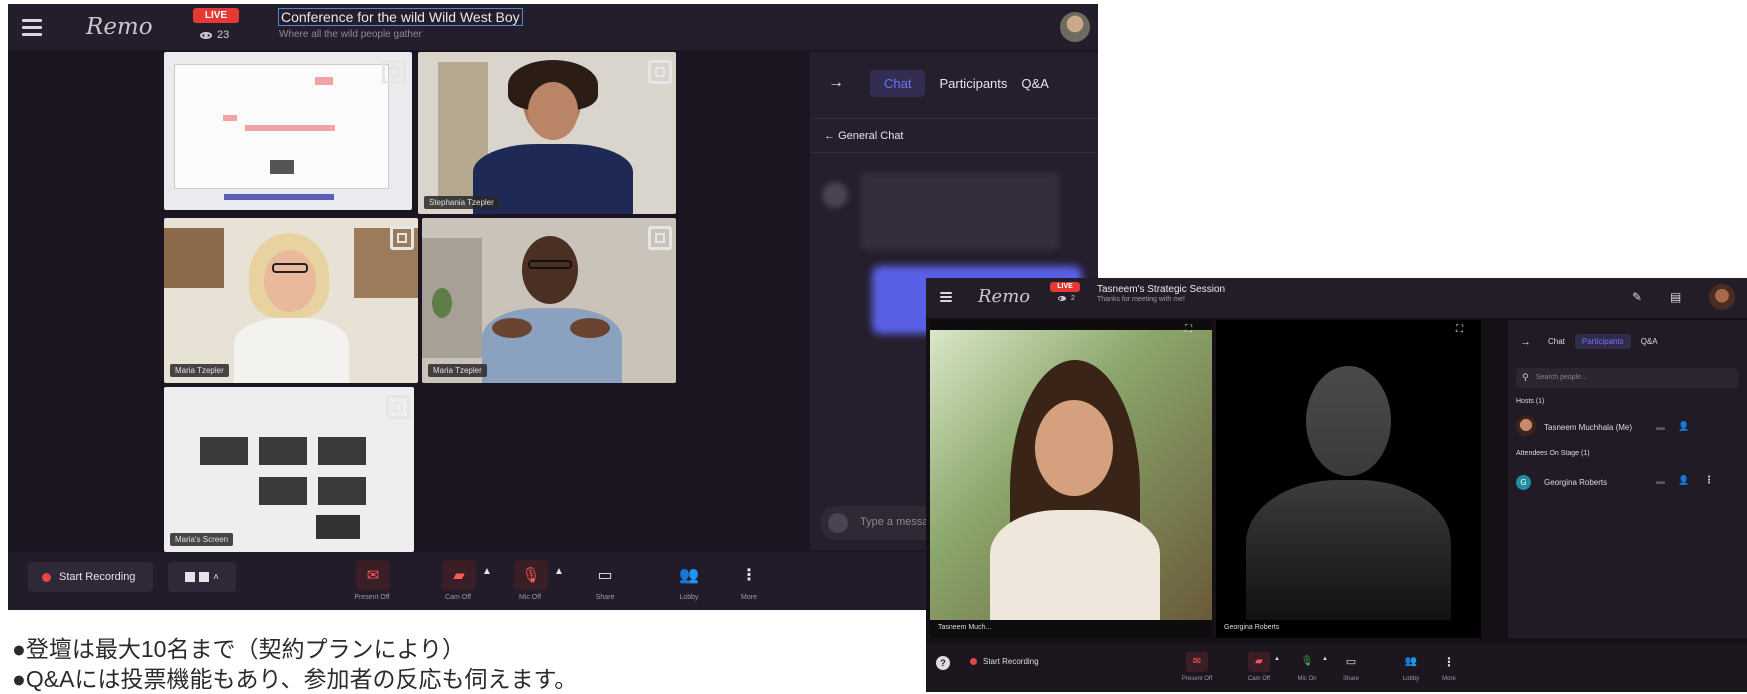 Image resolution: width=1747 pixels, height=694 pixels. I want to click on cam-off-icon: ▰, so click(459, 575).